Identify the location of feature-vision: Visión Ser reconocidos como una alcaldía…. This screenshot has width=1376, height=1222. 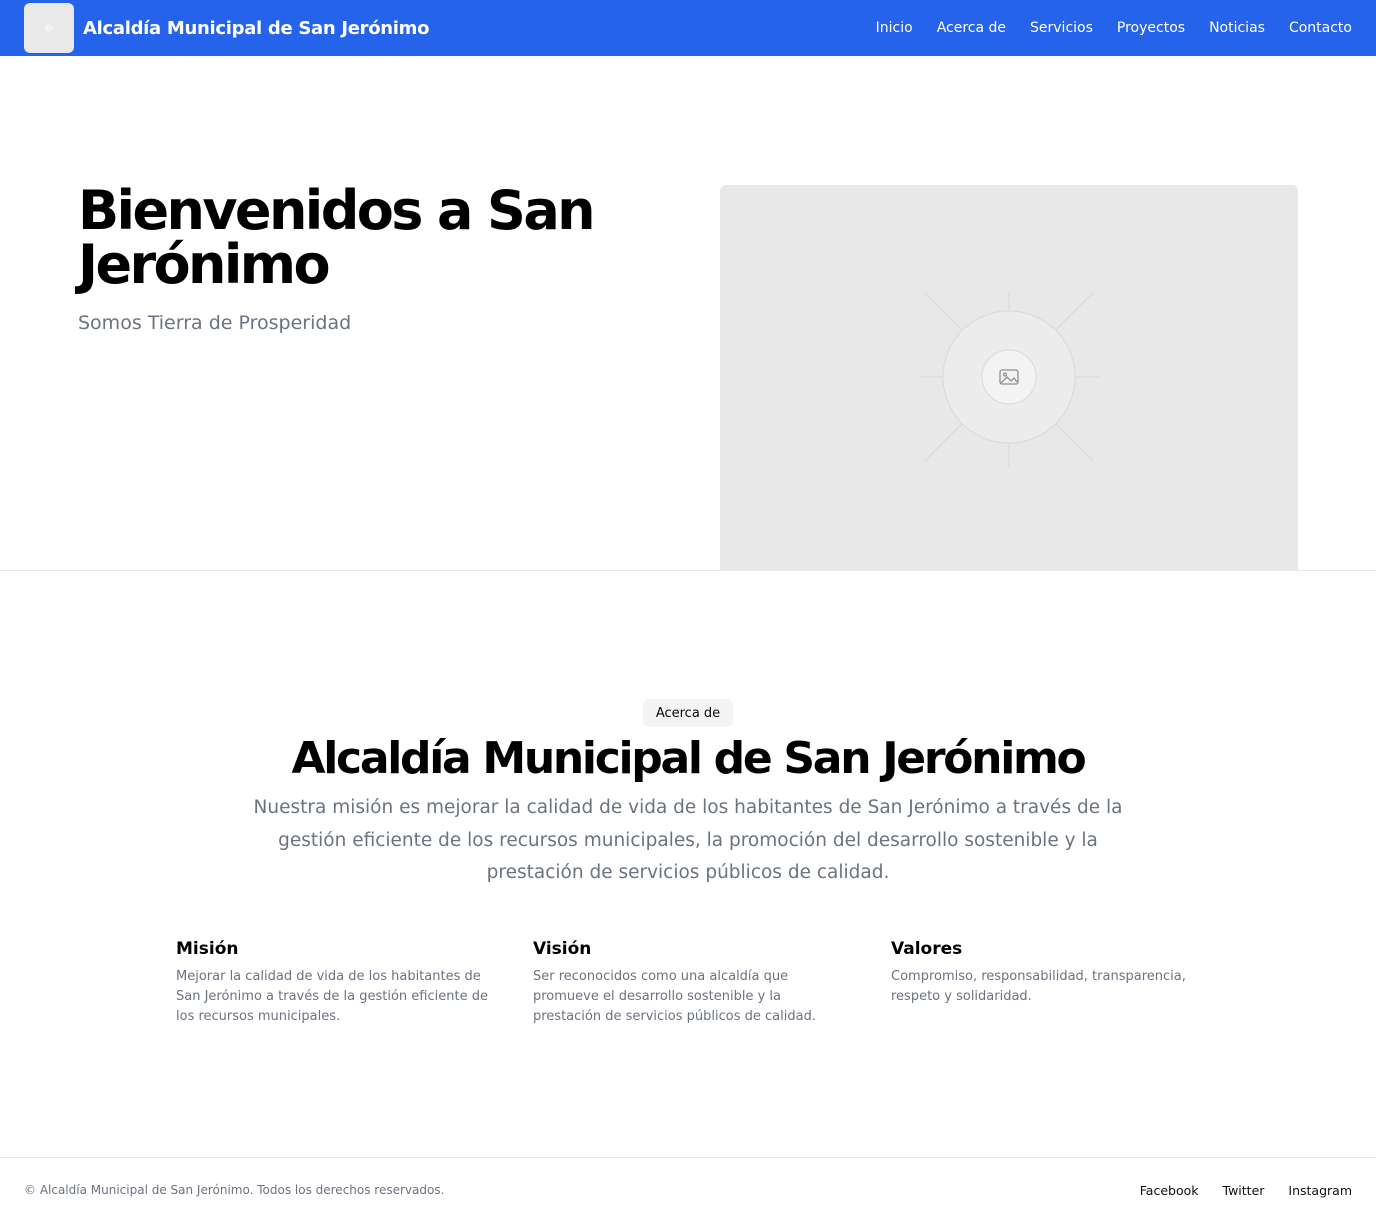
(683, 983).